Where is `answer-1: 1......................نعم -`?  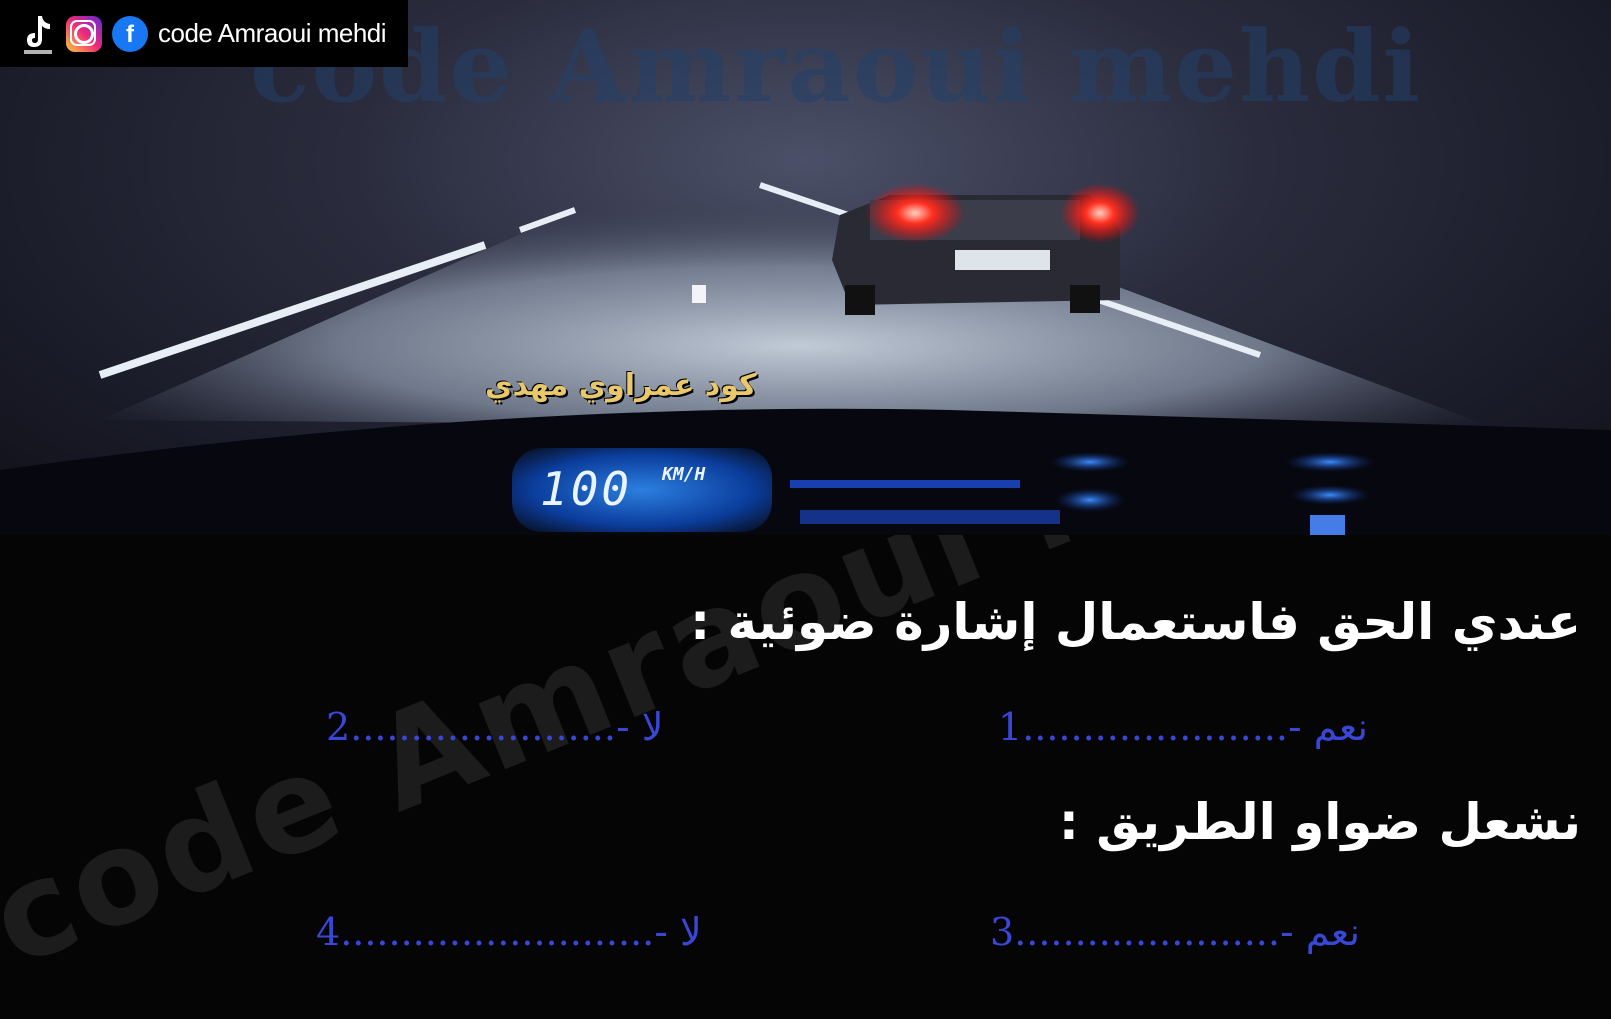 answer-1: 1......................نعم - is located at coordinates (1183, 727).